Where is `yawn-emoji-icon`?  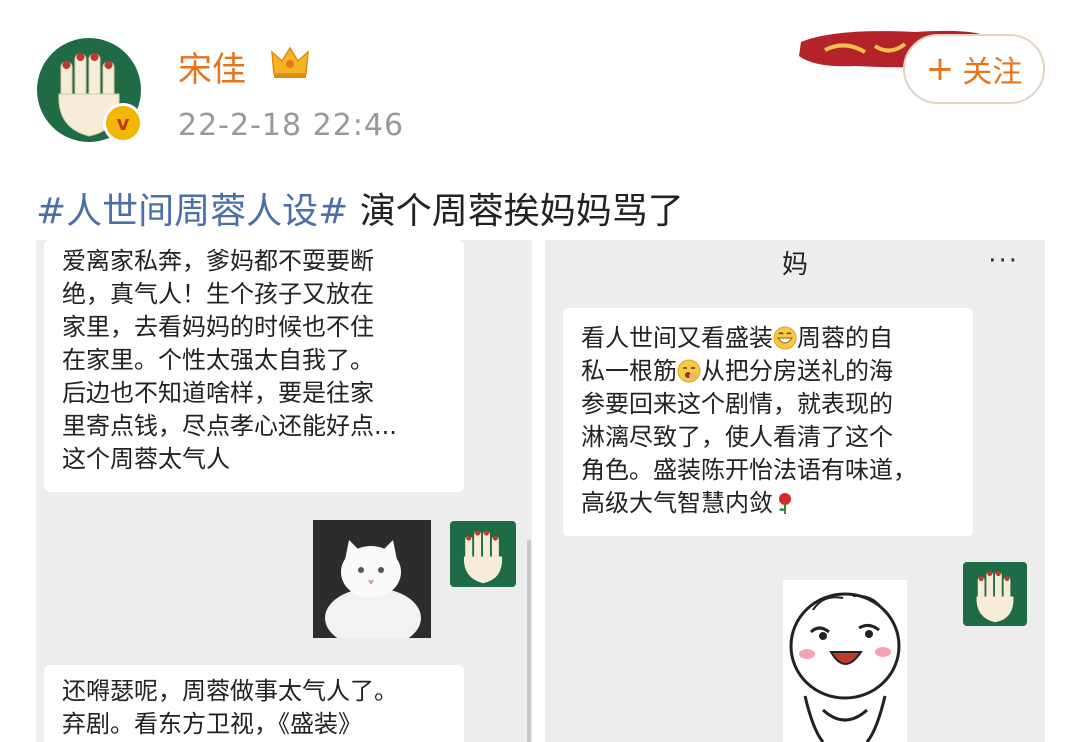
yawn-emoji-icon is located at coordinates (689, 371).